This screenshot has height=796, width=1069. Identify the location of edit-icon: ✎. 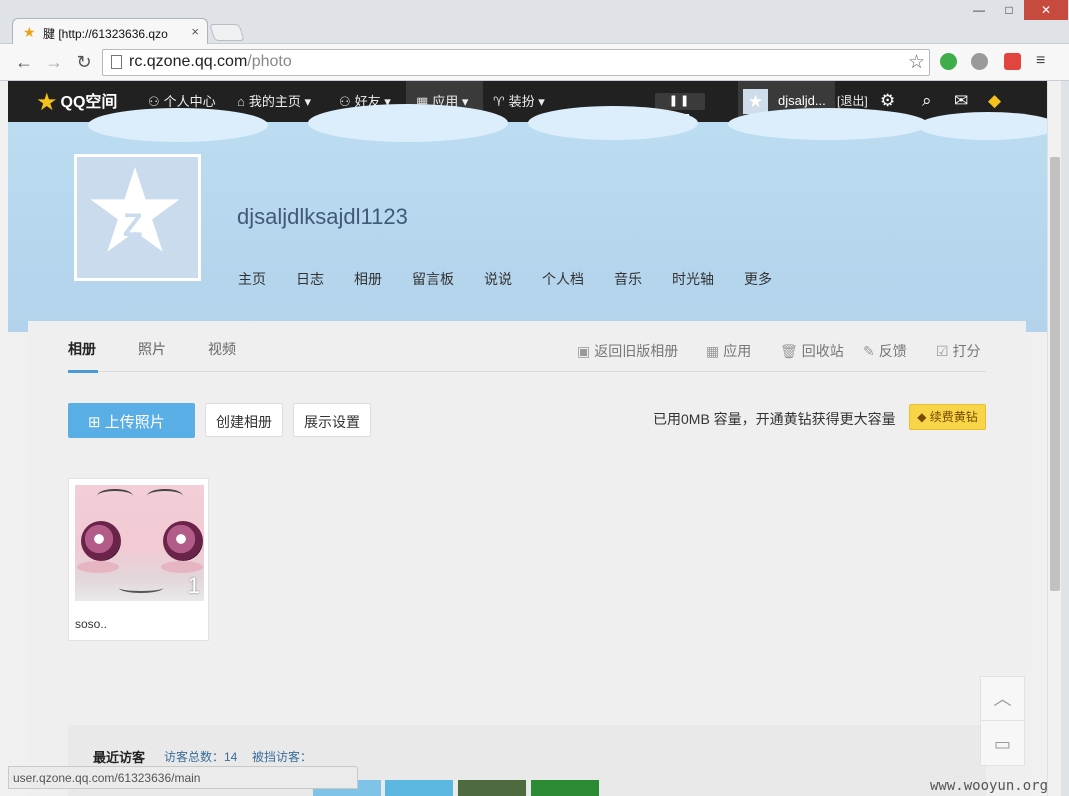
(869, 351).